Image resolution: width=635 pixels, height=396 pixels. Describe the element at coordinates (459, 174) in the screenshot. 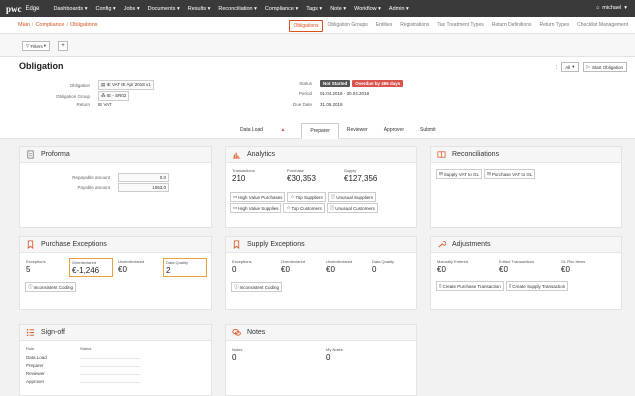

I see `supply-vat-to-gl-button: ⊟ Supply VAT to GL` at that location.